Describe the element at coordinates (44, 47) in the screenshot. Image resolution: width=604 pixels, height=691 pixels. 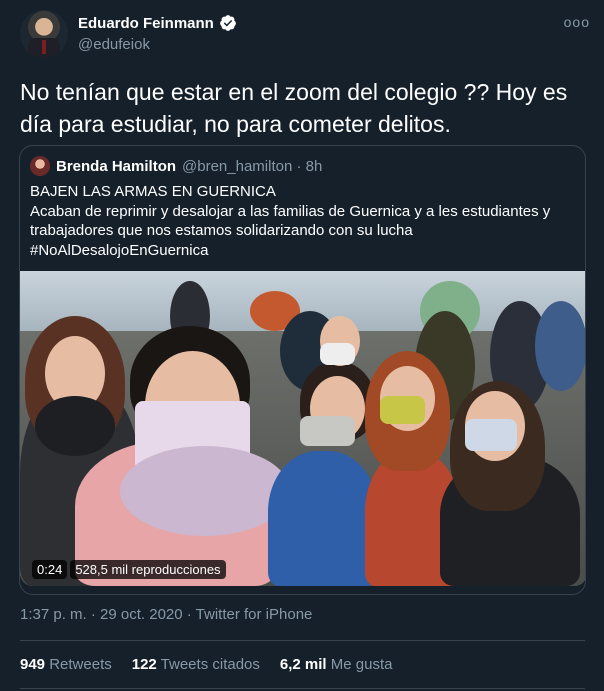
I see `avatar-tie` at that location.